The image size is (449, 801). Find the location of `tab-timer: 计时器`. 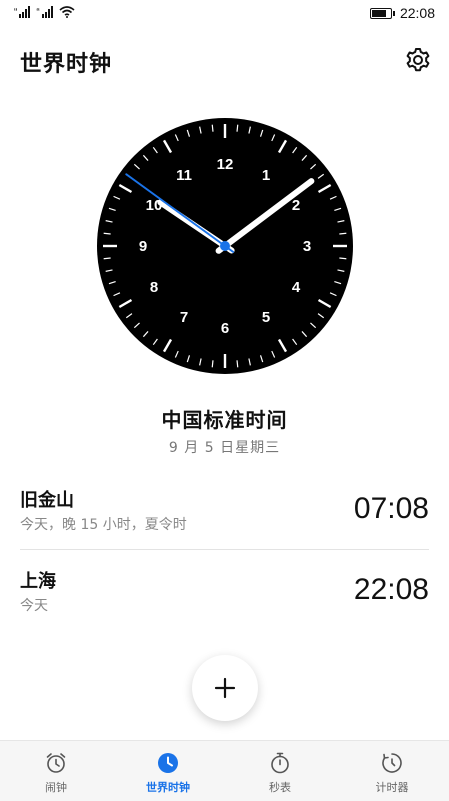

tab-timer: 计时器 is located at coordinates (392, 771).